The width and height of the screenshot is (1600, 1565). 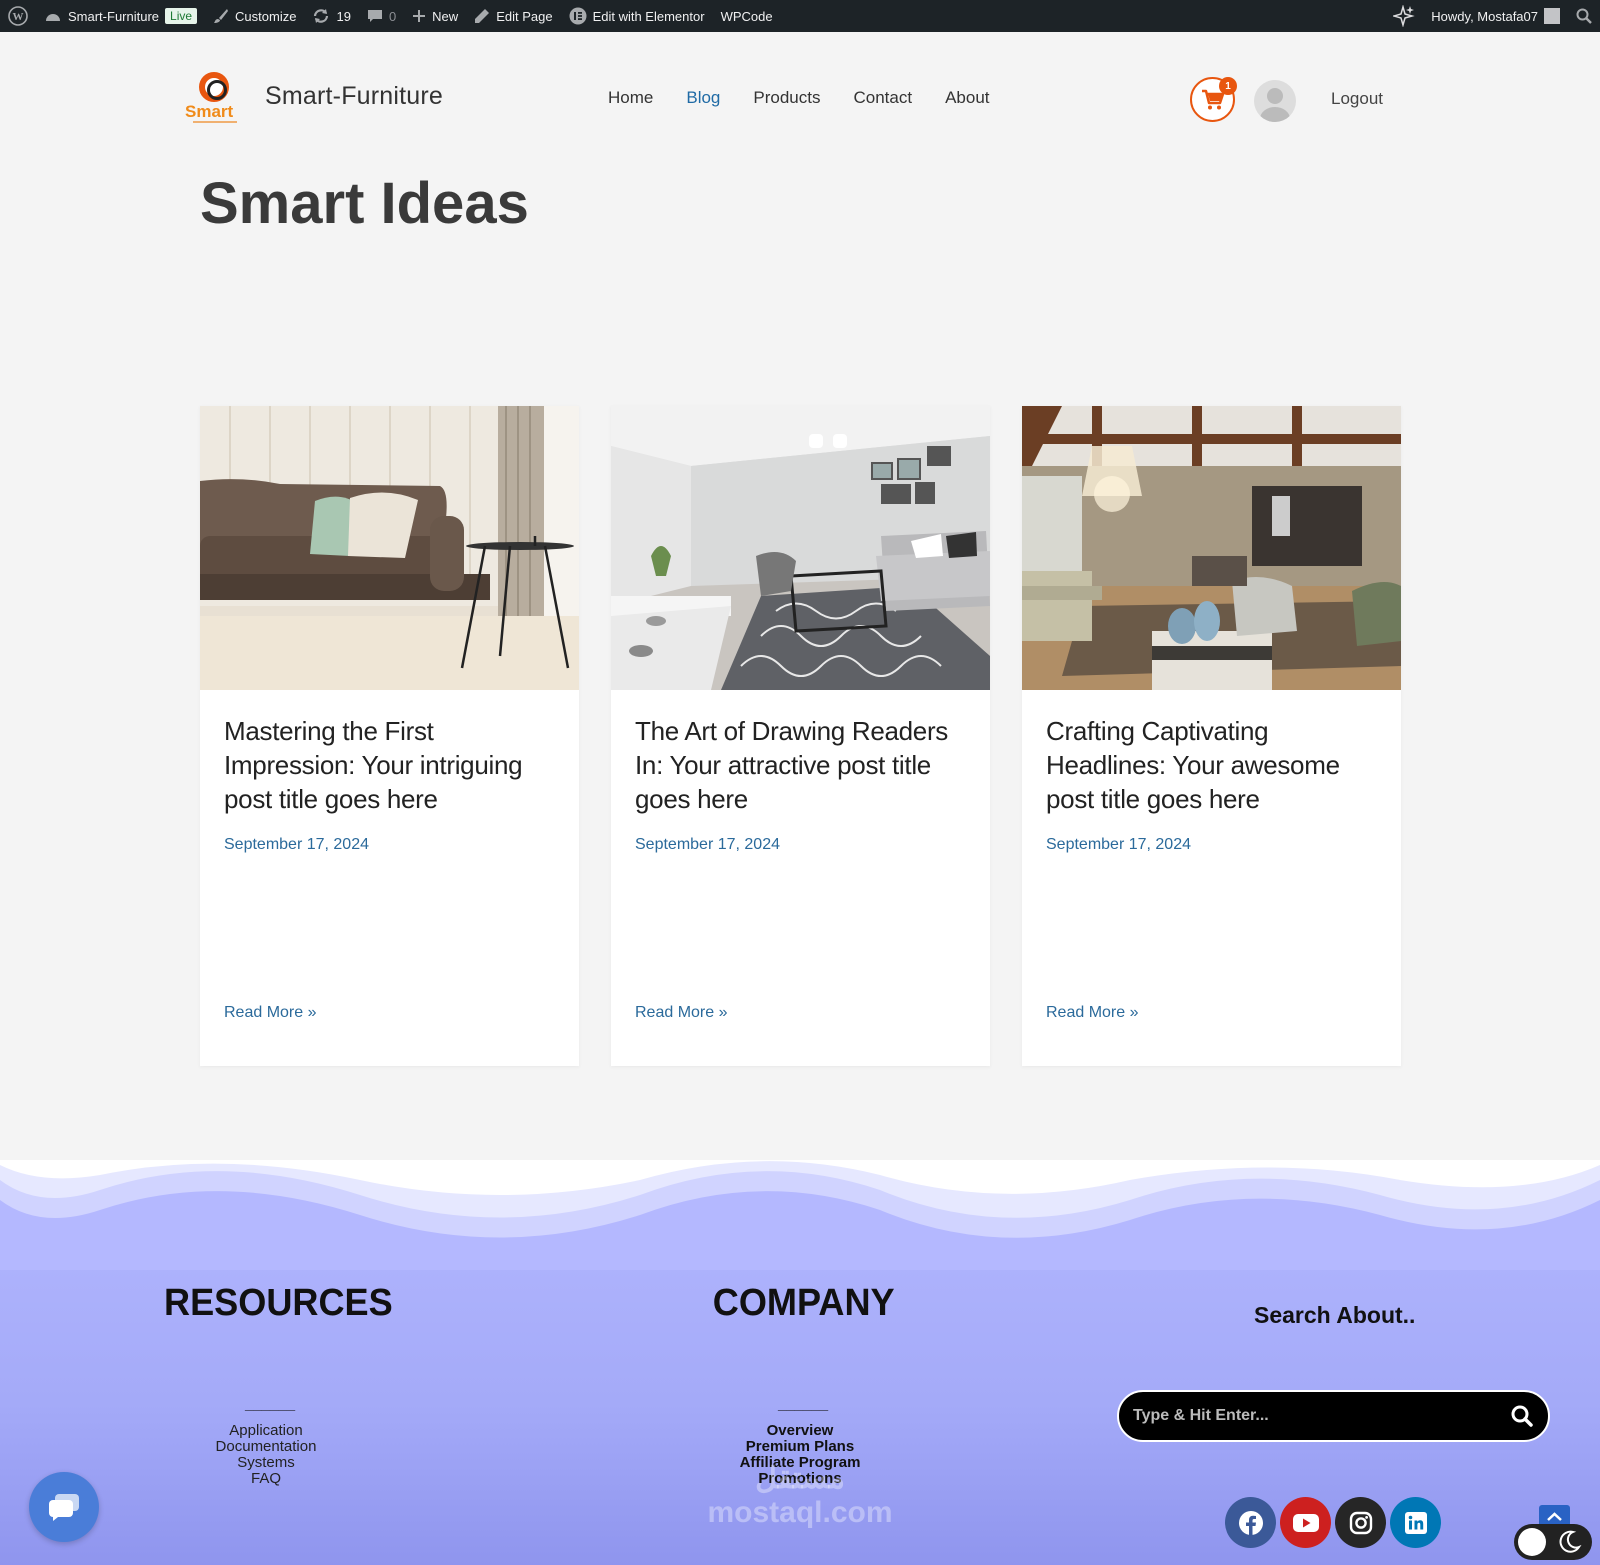 I want to click on youtube-button, so click(x=1305, y=1522).